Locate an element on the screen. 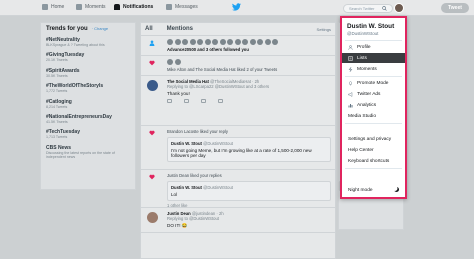 Image resolution: width=474 pixels, height=259 pixels. trend-desc: BLKSprague & ? Tweeting about this is located at coordinates (75, 45).